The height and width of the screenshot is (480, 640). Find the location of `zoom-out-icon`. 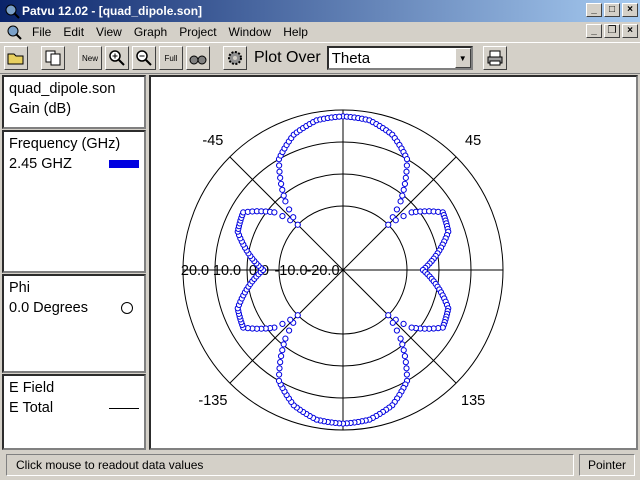

zoom-out-icon is located at coordinates (144, 58).